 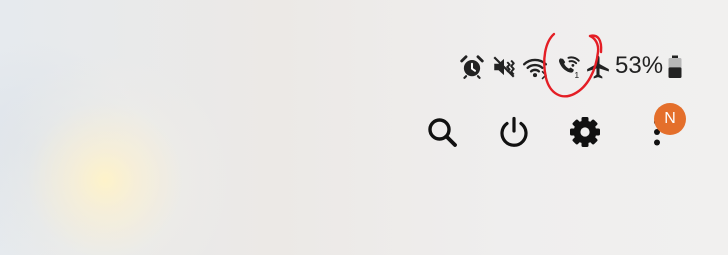 I want to click on power-icon, so click(x=514, y=131).